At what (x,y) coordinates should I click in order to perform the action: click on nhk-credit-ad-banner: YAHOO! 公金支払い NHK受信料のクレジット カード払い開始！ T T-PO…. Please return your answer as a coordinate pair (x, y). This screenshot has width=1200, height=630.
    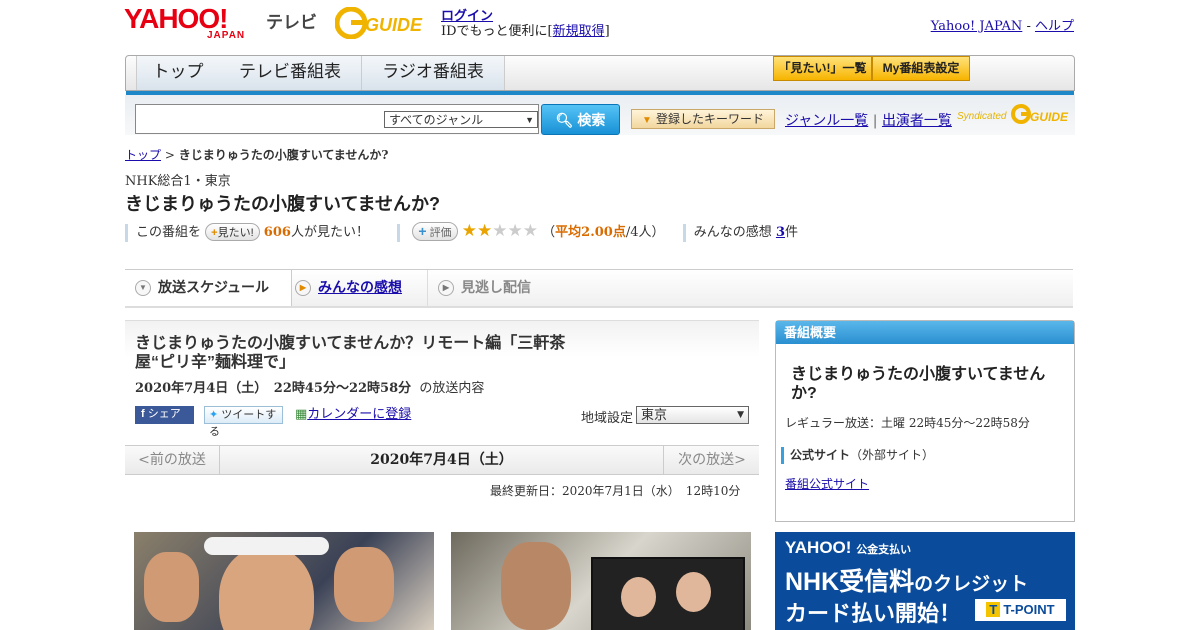
    Looking at the image, I should click on (925, 581).